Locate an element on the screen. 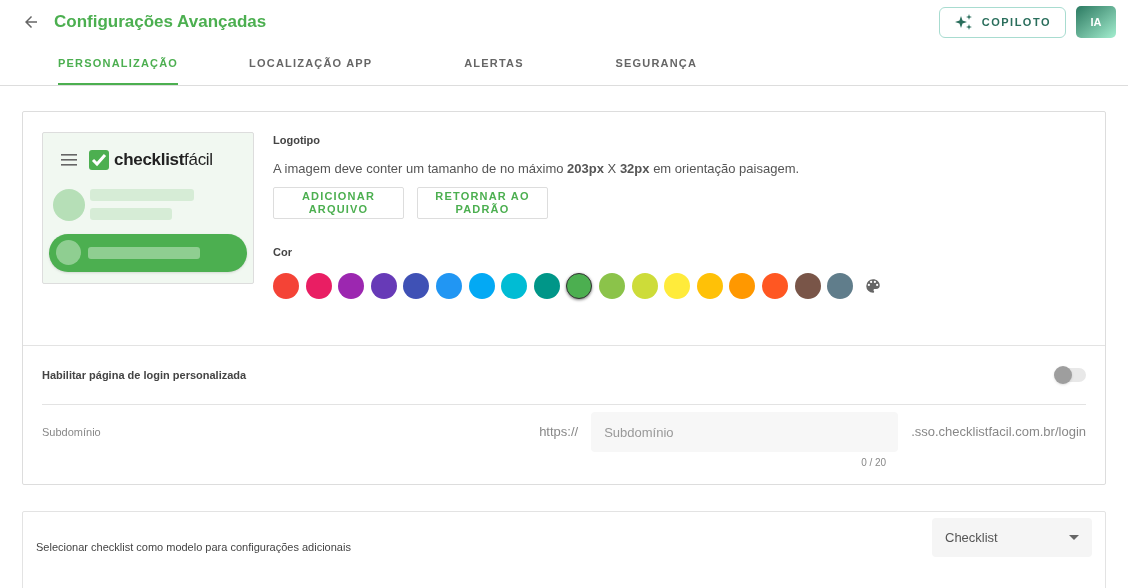 The image size is (1128, 588). toggle-switch is located at coordinates (1071, 375).